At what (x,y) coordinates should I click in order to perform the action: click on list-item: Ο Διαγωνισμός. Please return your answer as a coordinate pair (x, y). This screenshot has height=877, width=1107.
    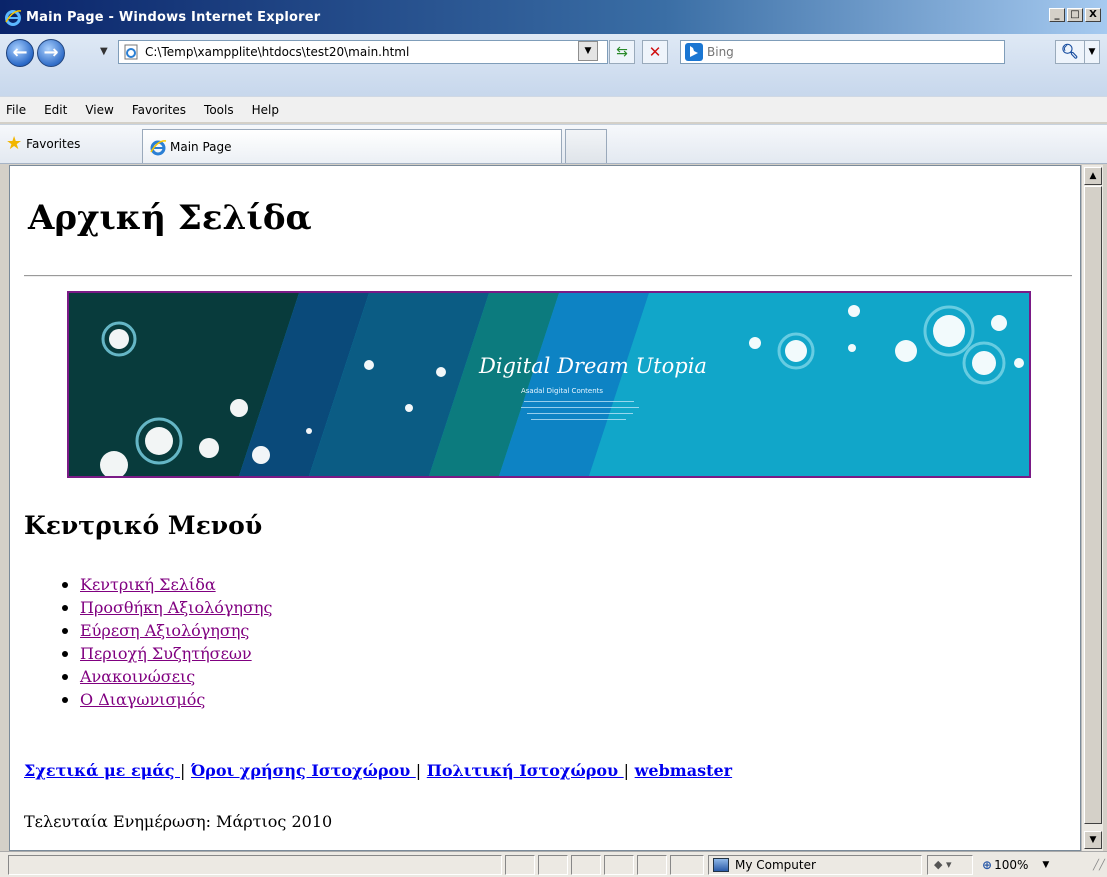
    Looking at the image, I should click on (167, 699).